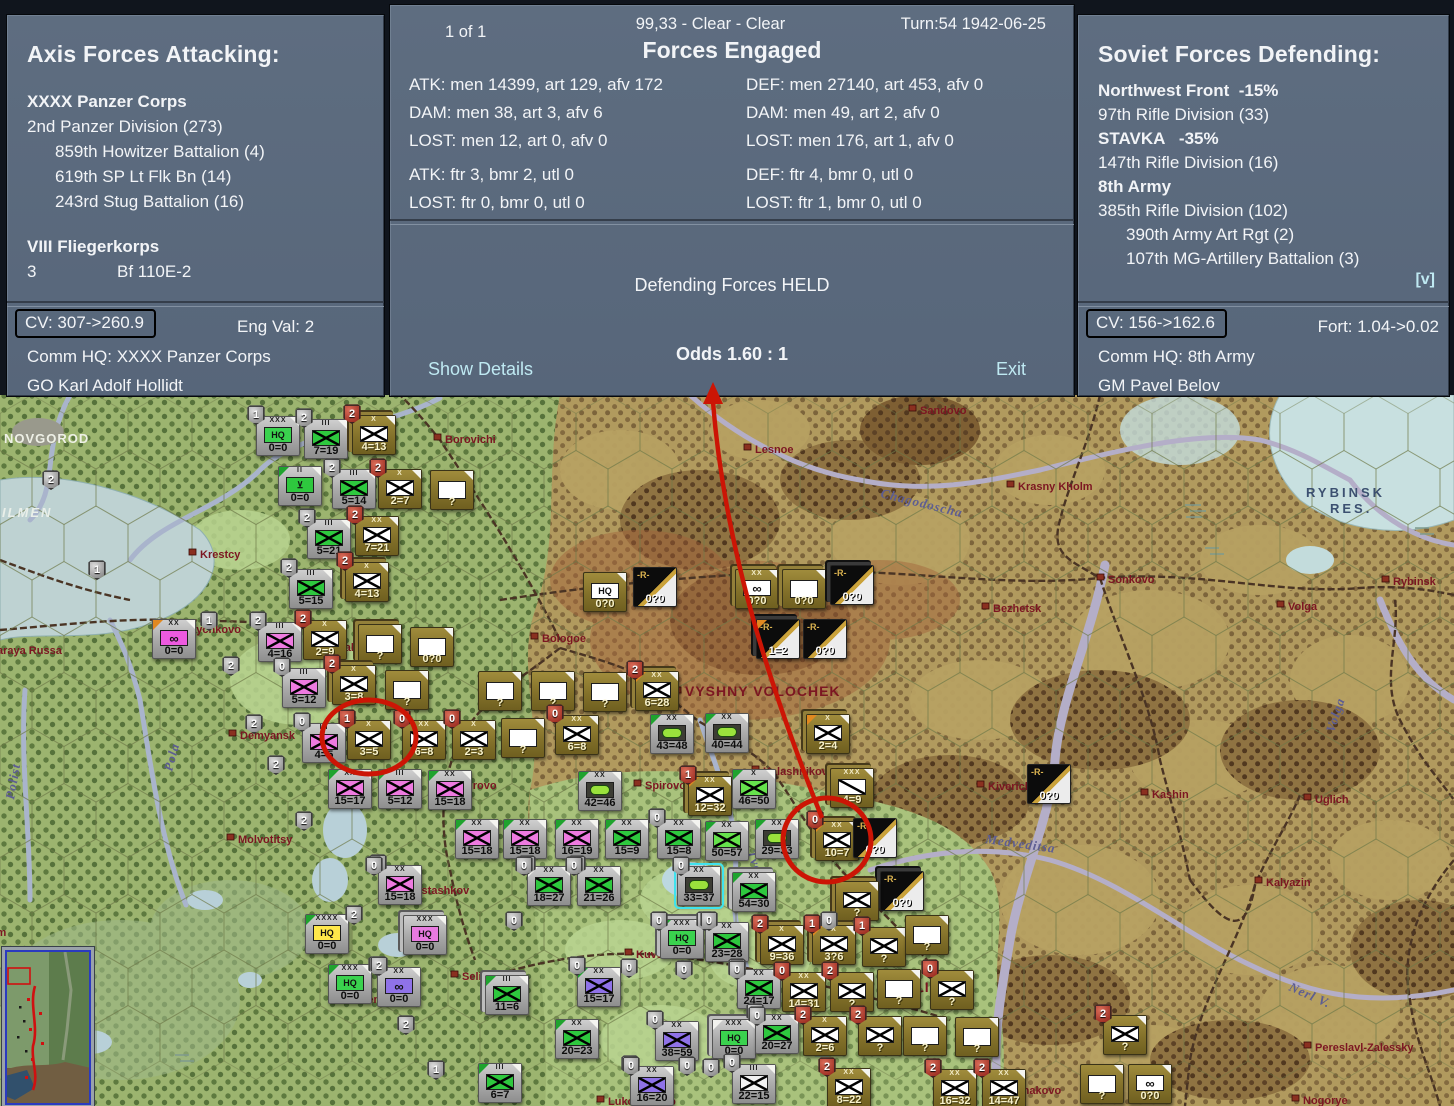 The height and width of the screenshot is (1106, 1454). I want to click on unit-counter-axis-infantry: X 2=7 2, so click(395, 483).